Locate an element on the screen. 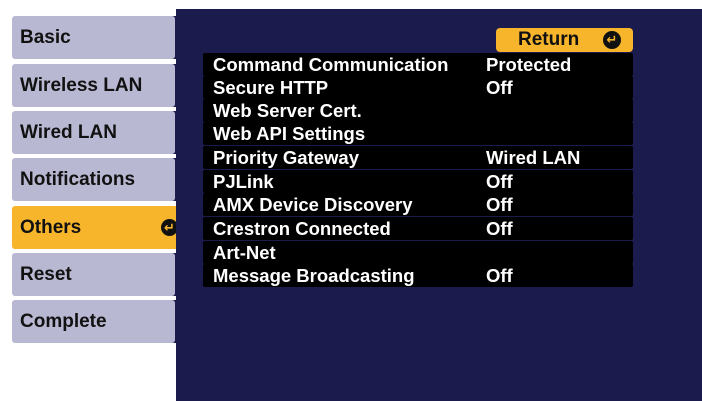 Image resolution: width=702 pixels, height=401 pixels. return-button: Return ↵ is located at coordinates (564, 40).